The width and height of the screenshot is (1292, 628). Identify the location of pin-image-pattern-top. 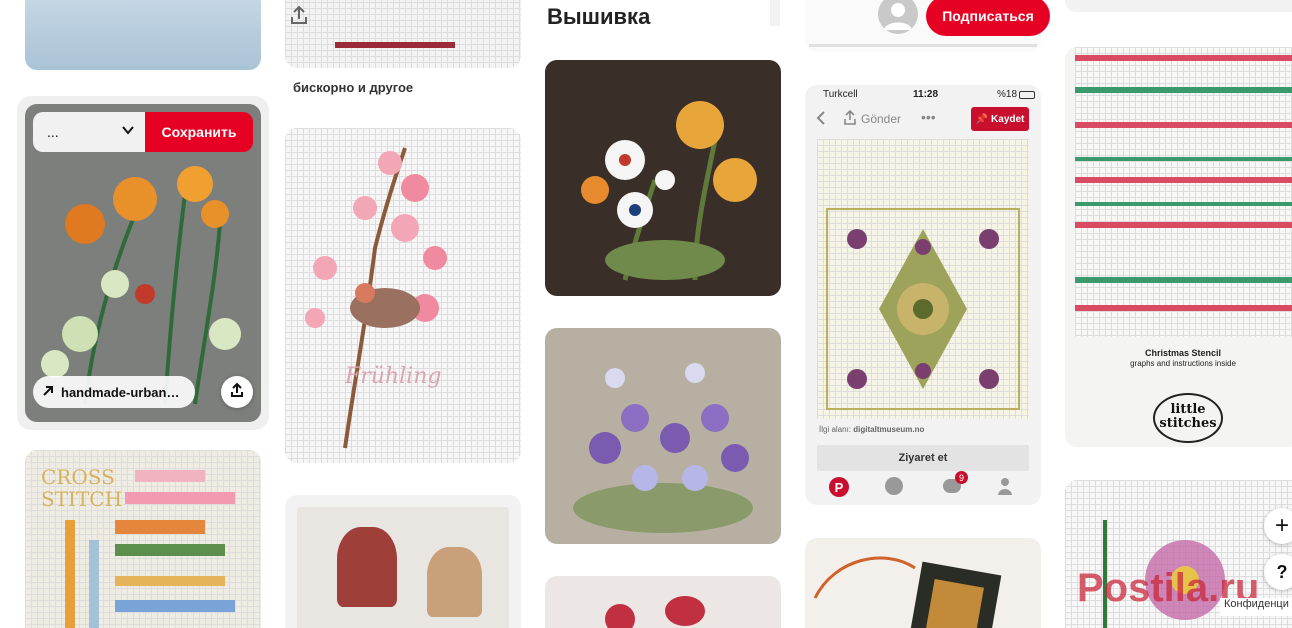
(403, 34).